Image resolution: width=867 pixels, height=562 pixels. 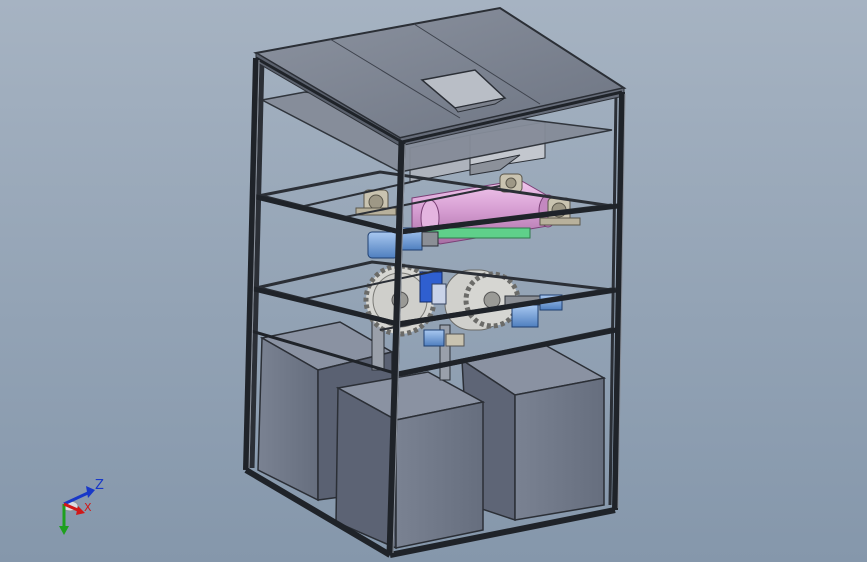 I want to click on gear-guard, so click(x=433, y=288).